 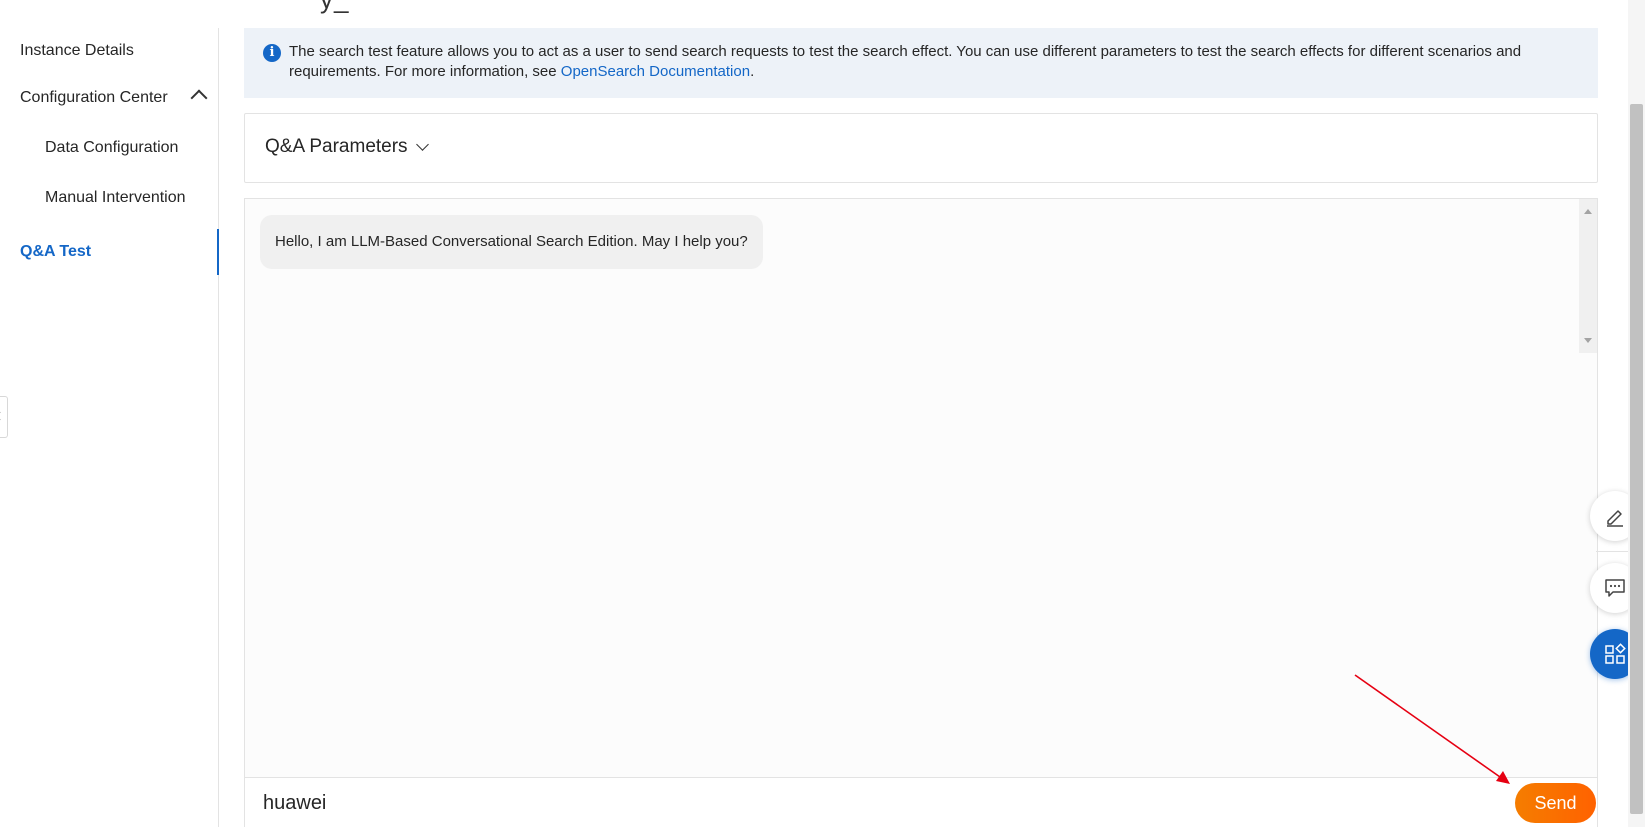 I want to click on info-icon: i, so click(x=272, y=53).